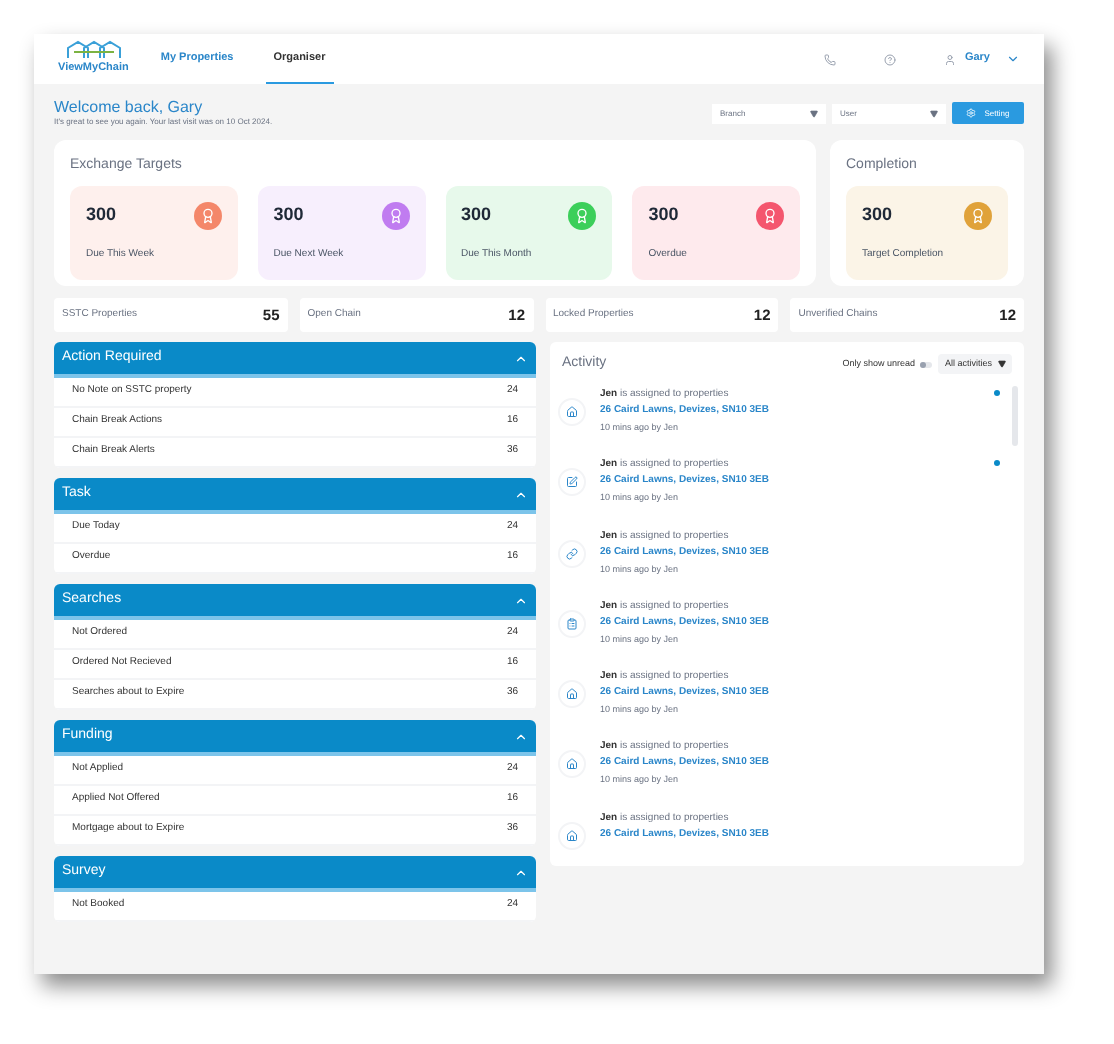  What do you see at coordinates (890, 59) in the screenshot?
I see `help-icon` at bounding box center [890, 59].